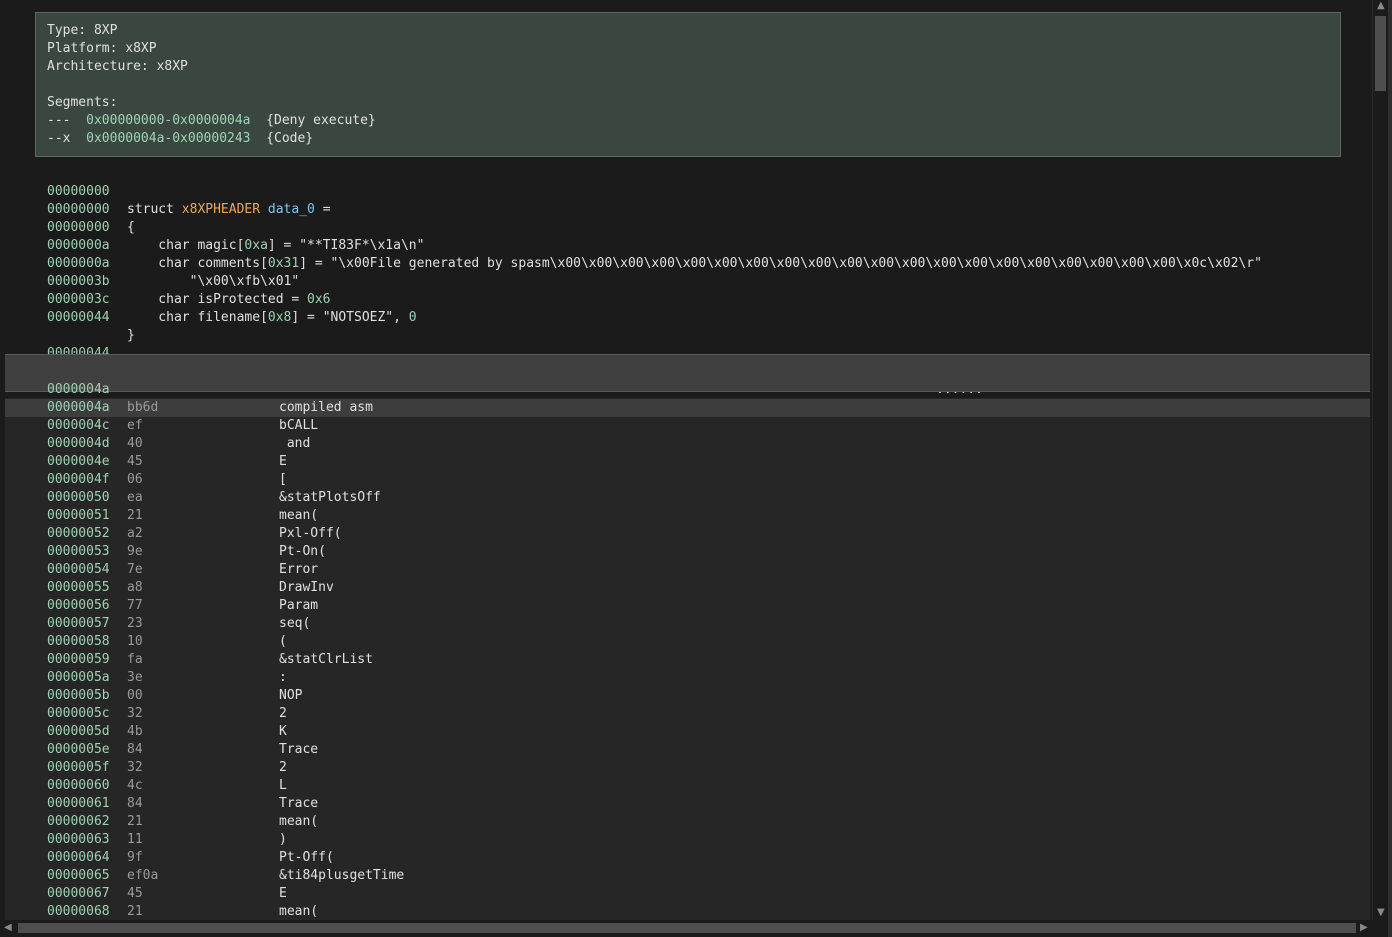 The height and width of the screenshot is (937, 1392). Describe the element at coordinates (283, 732) in the screenshot. I see `instruction: K` at that location.